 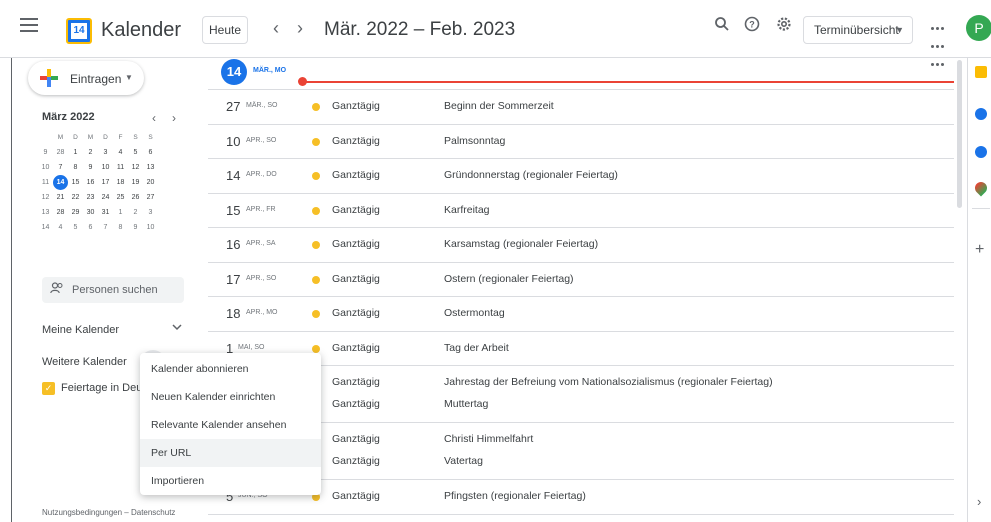 What do you see at coordinates (60, 182) in the screenshot?
I see `mini-day: 14` at bounding box center [60, 182].